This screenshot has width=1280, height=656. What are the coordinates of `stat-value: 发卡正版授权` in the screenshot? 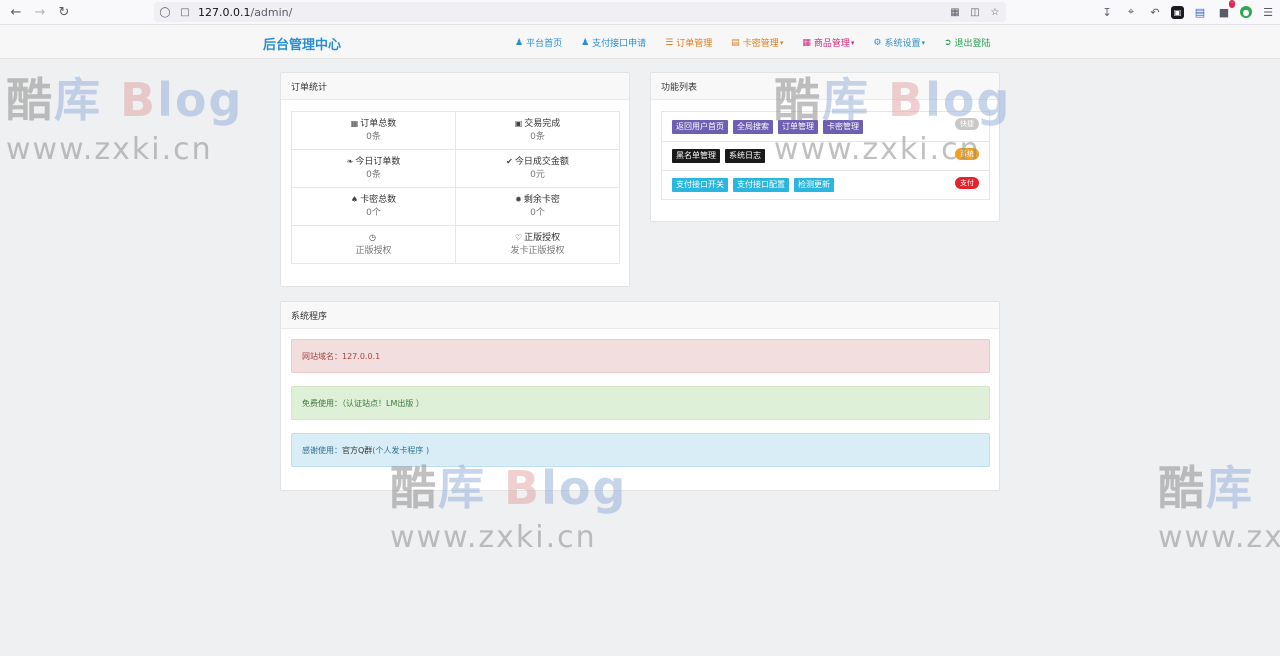 It's located at (537, 251).